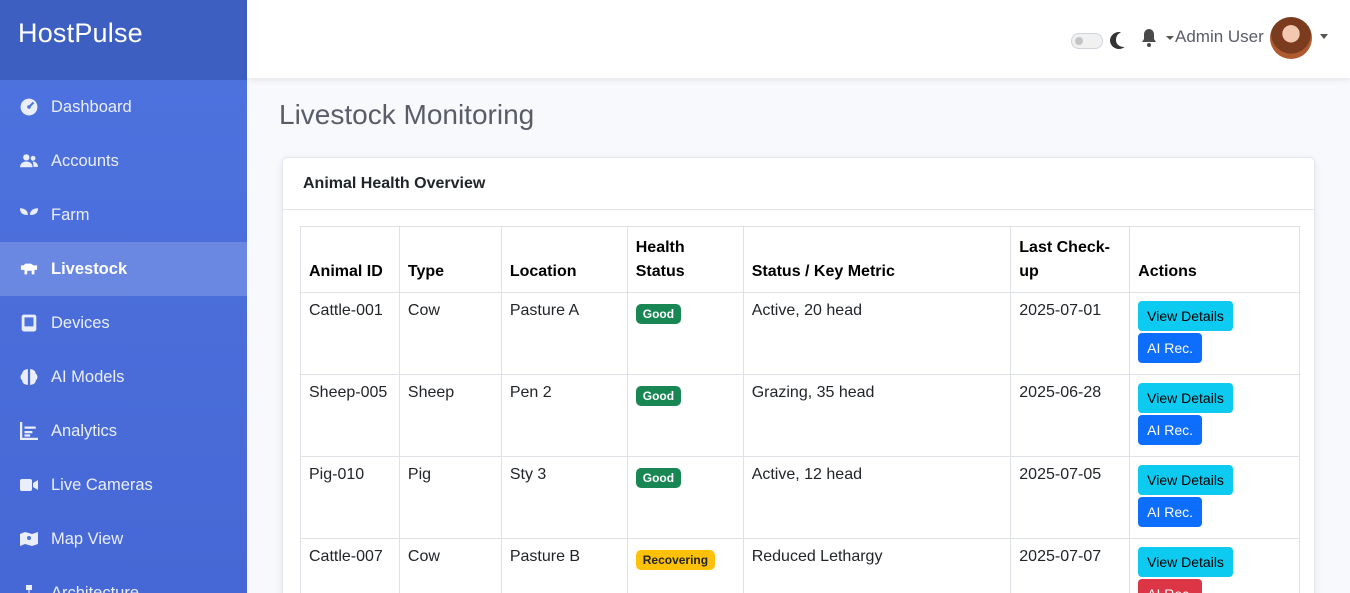 The width and height of the screenshot is (1350, 593). Describe the element at coordinates (29, 161) in the screenshot. I see `users-icon` at that location.